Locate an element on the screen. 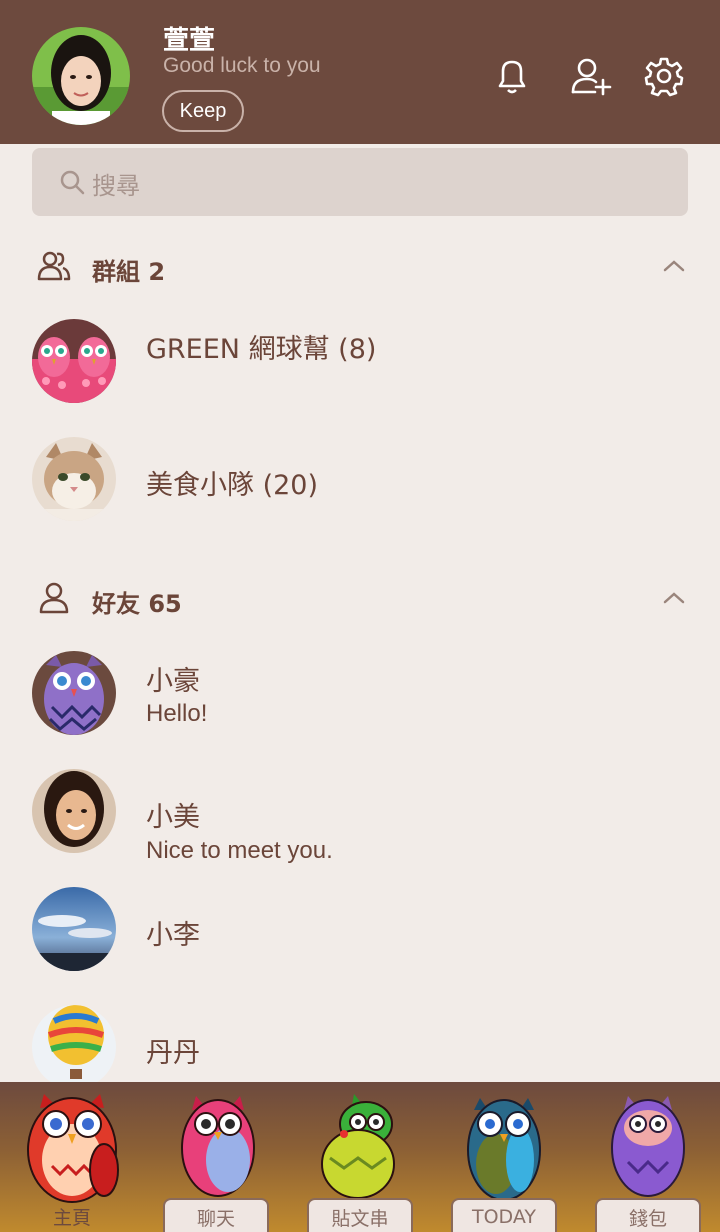  tab-today-label: TODAY is located at coordinates (504, 1215).